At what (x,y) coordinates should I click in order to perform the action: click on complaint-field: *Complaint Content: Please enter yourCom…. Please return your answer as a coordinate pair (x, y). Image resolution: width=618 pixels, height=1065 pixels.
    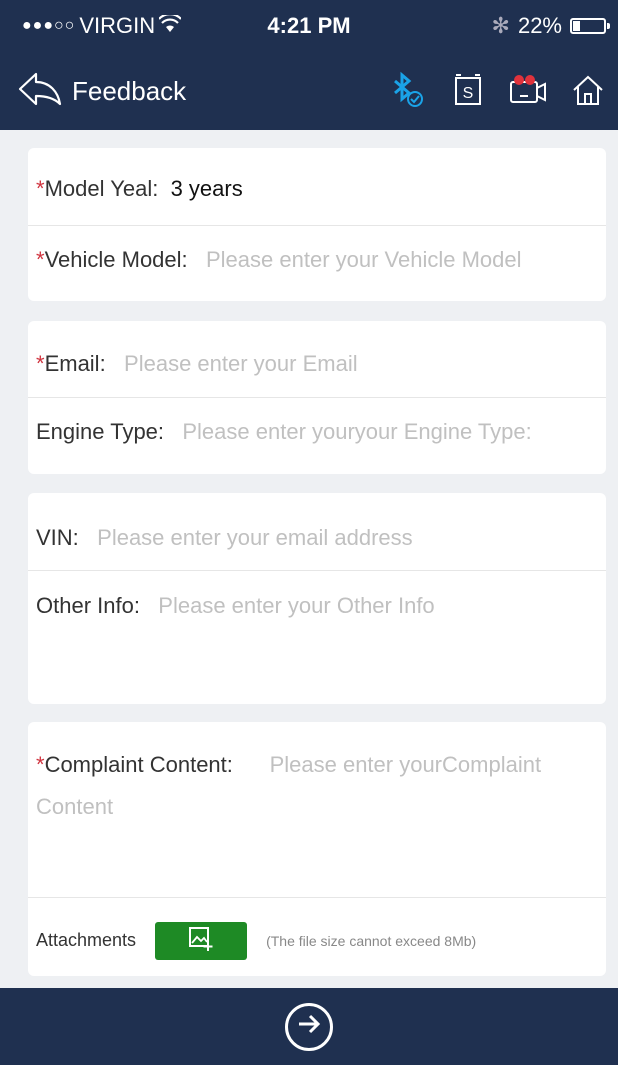
    Looking at the image, I should click on (317, 819).